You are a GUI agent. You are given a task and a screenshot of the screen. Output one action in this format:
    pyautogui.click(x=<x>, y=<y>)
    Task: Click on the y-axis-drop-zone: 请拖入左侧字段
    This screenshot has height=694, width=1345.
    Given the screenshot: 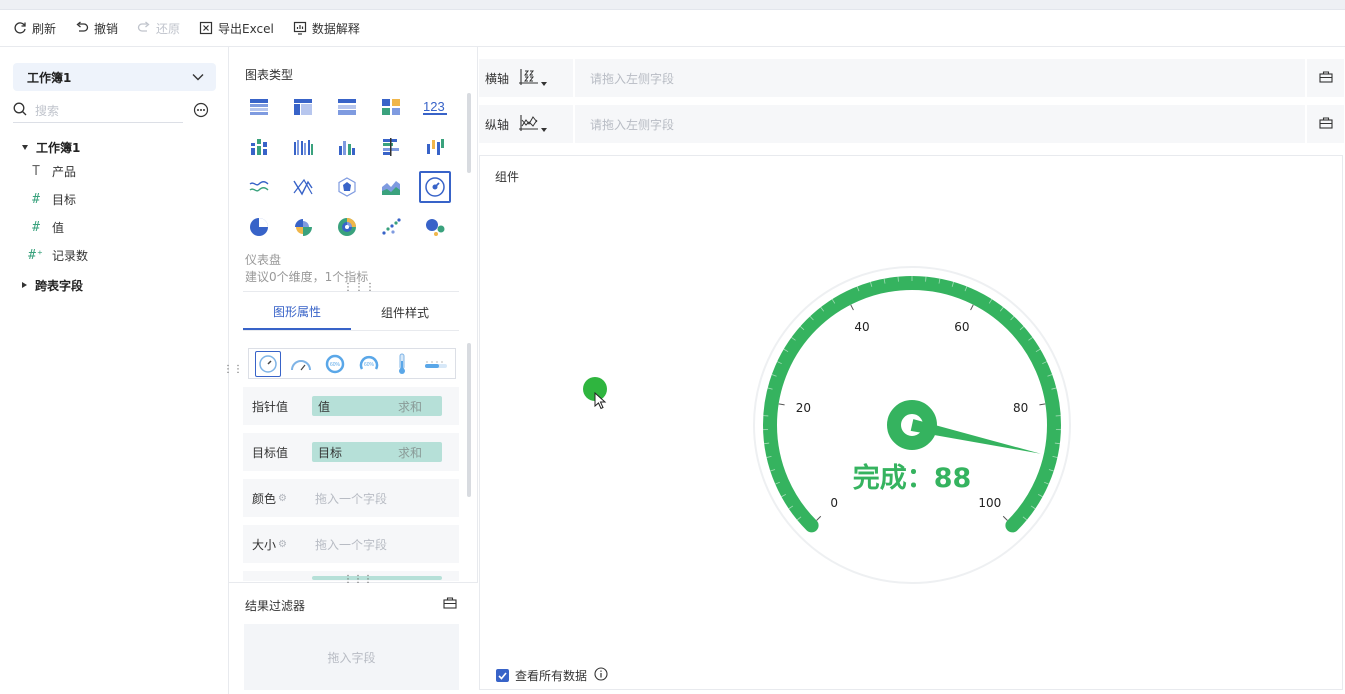 What is the action you would take?
    pyautogui.click(x=940, y=124)
    